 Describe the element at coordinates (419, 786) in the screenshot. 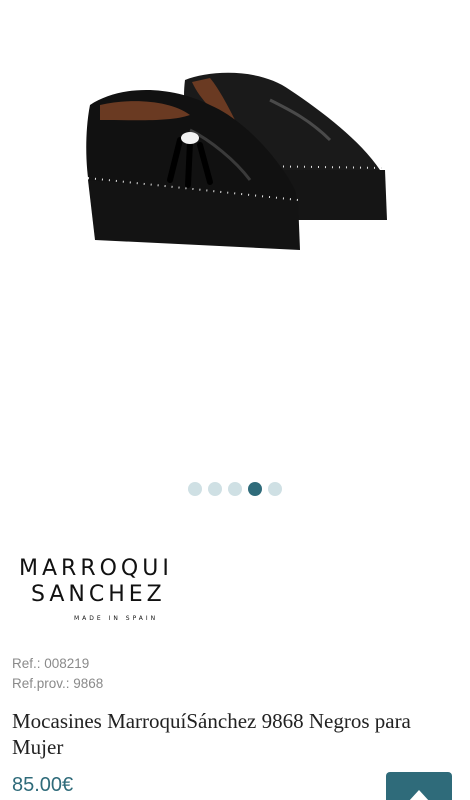

I see `scroll-to-top-button` at that location.